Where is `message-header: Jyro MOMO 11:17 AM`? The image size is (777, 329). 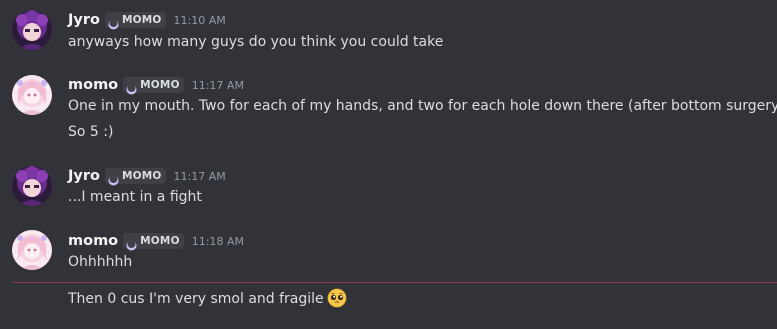 message-header: Jyro MOMO 11:17 AM is located at coordinates (147, 176).